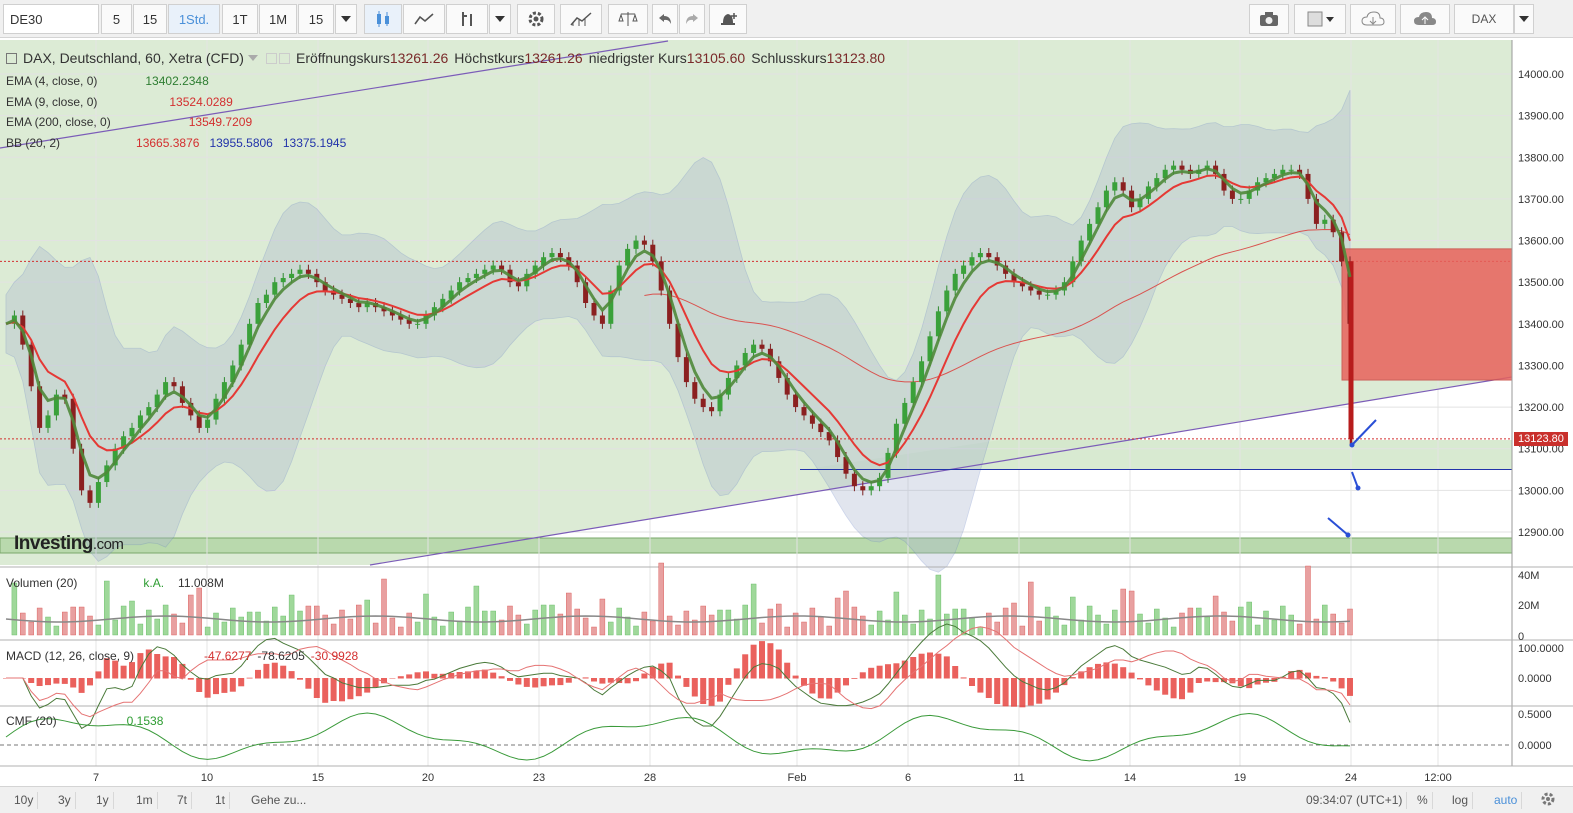 Image resolution: width=1573 pixels, height=813 pixels. What do you see at coordinates (467, 19) in the screenshot?
I see `bars-button` at bounding box center [467, 19].